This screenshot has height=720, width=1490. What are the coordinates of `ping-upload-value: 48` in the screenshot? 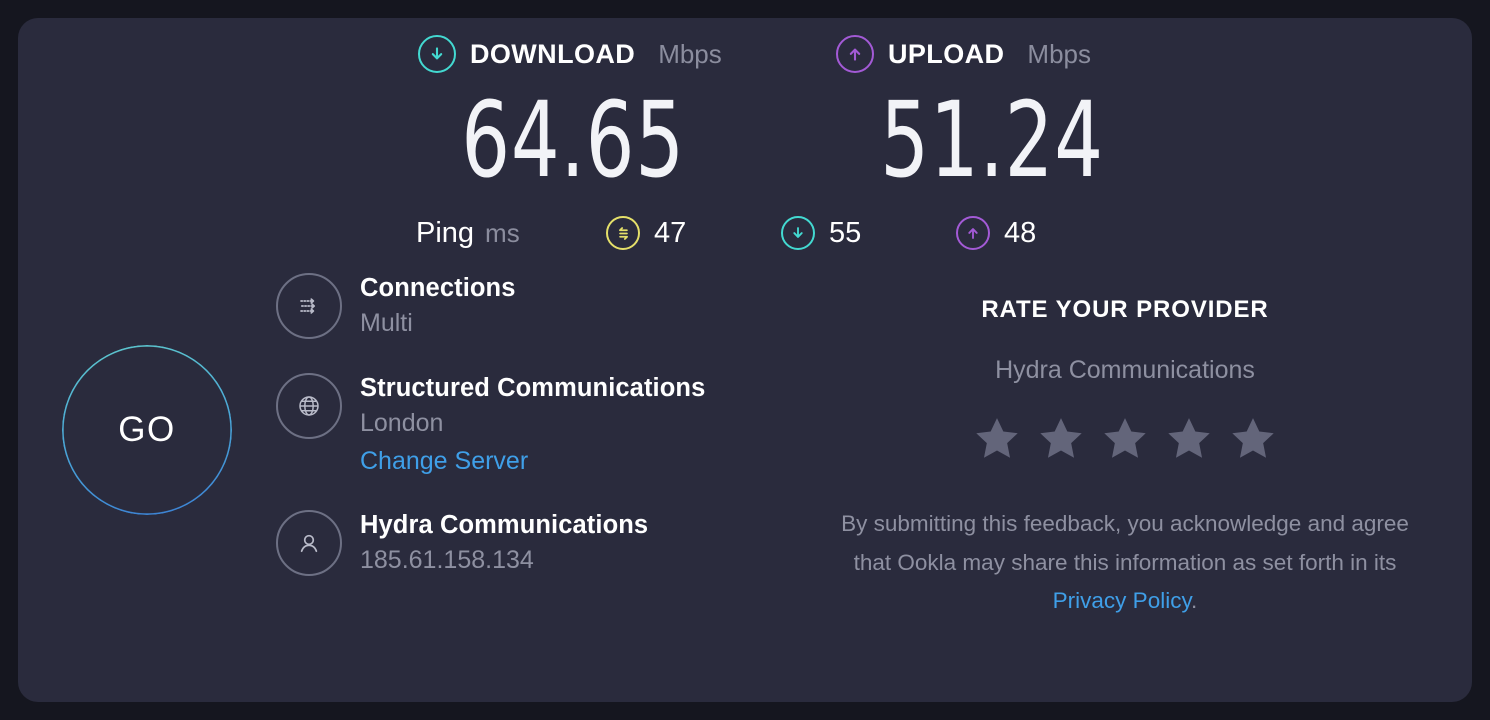 It's located at (1020, 232).